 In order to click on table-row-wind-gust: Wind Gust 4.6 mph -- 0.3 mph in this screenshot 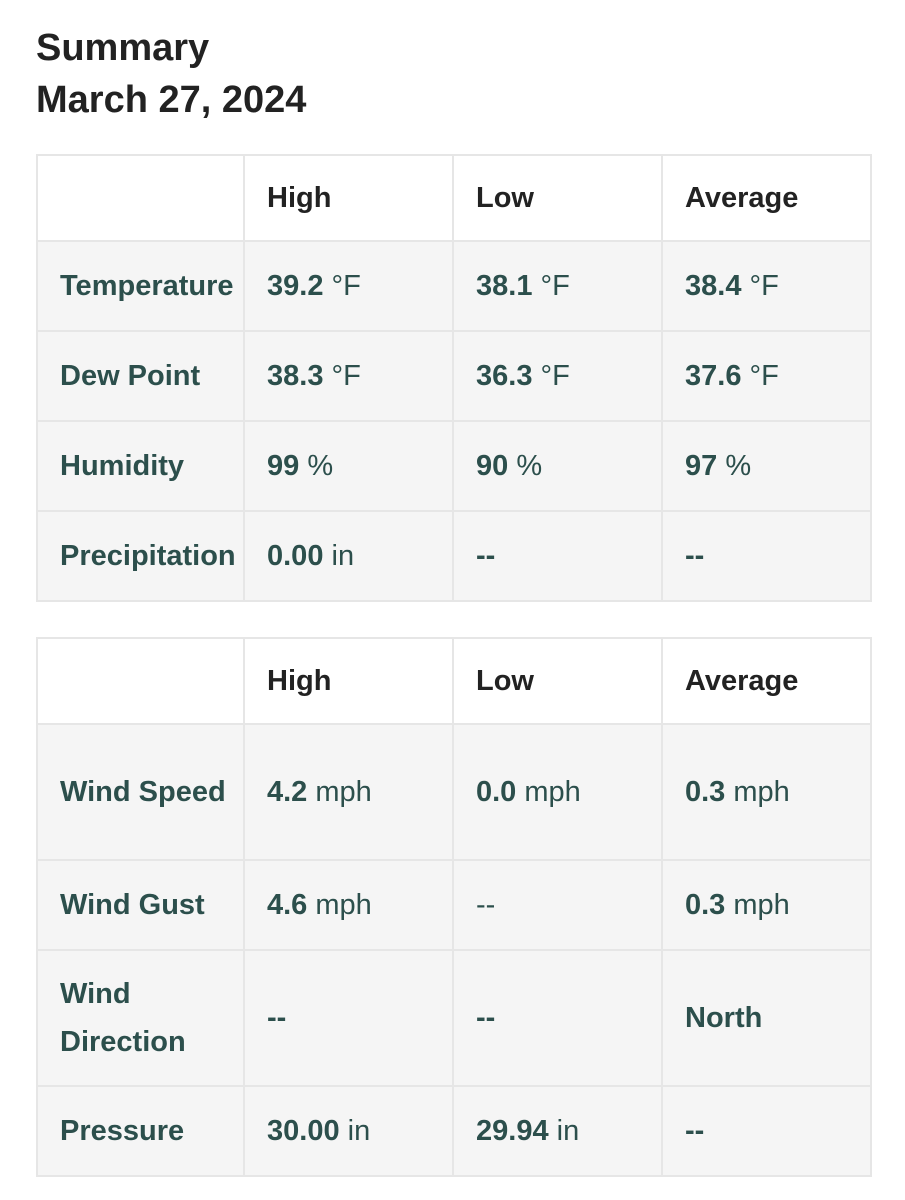, I will do `click(454, 905)`.